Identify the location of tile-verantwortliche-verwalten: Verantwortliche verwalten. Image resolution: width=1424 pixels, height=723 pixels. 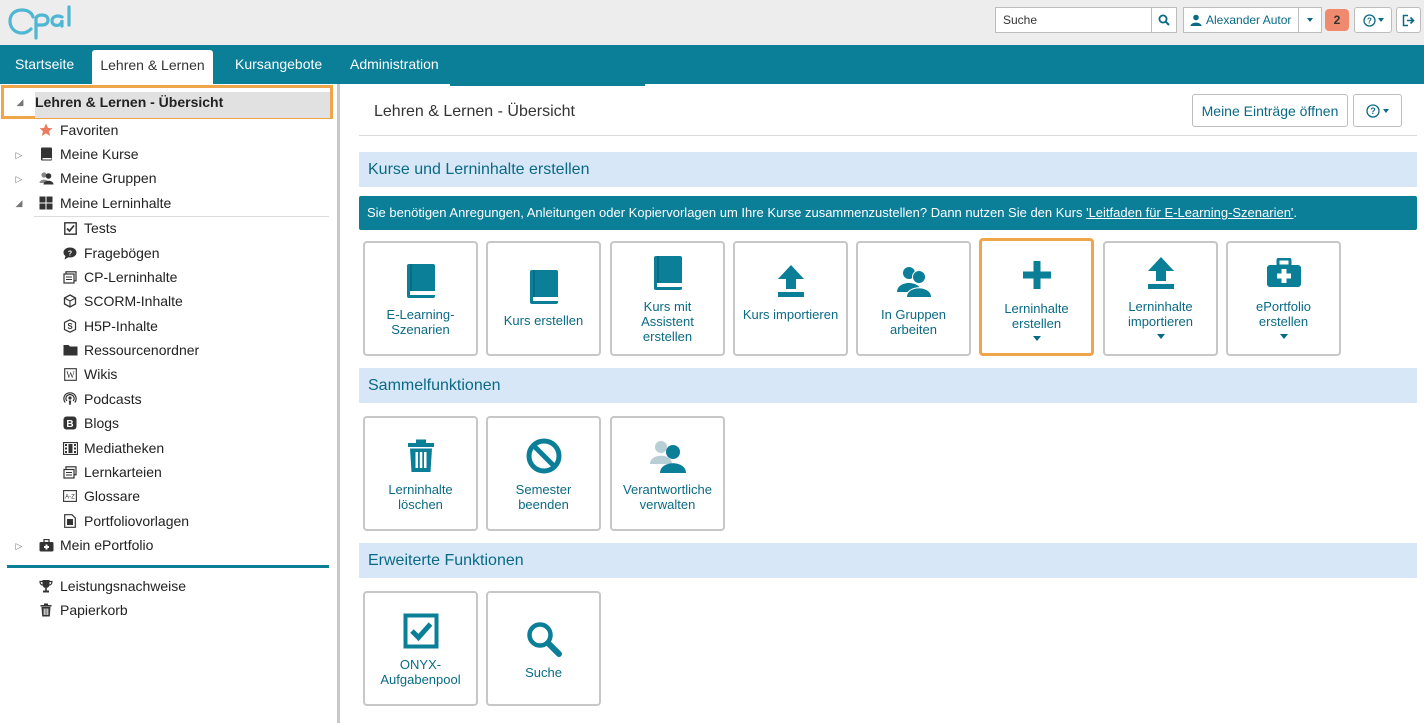
(667, 473).